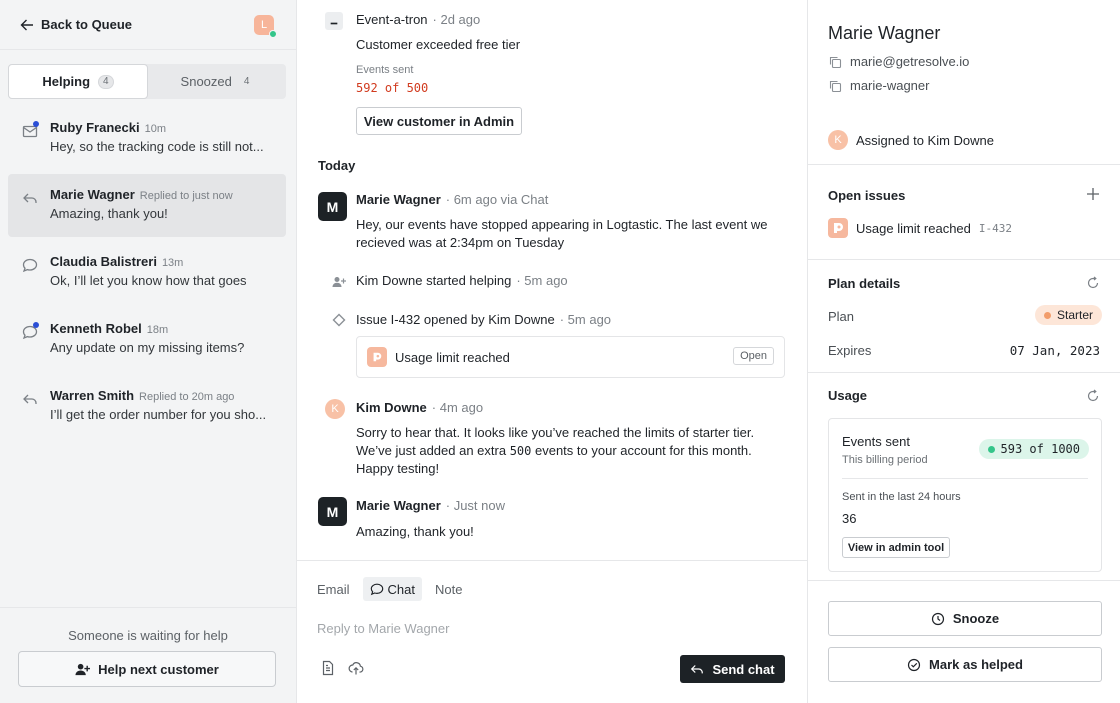 The height and width of the screenshot is (703, 1120). What do you see at coordinates (36, 124) in the screenshot?
I see `unread-dot` at bounding box center [36, 124].